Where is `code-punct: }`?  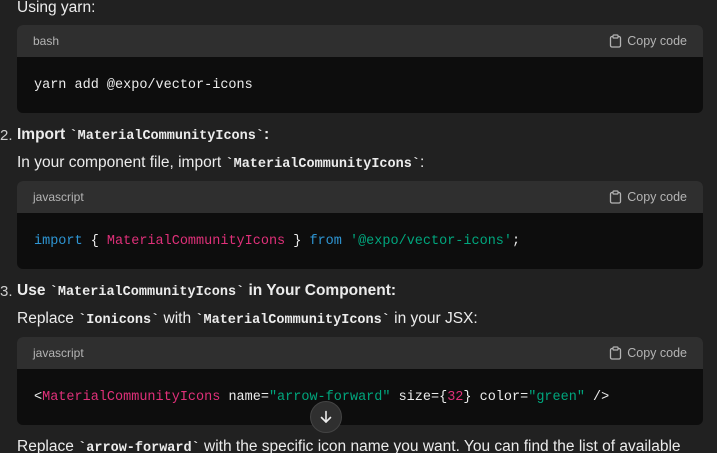
code-punct: } is located at coordinates (297, 241).